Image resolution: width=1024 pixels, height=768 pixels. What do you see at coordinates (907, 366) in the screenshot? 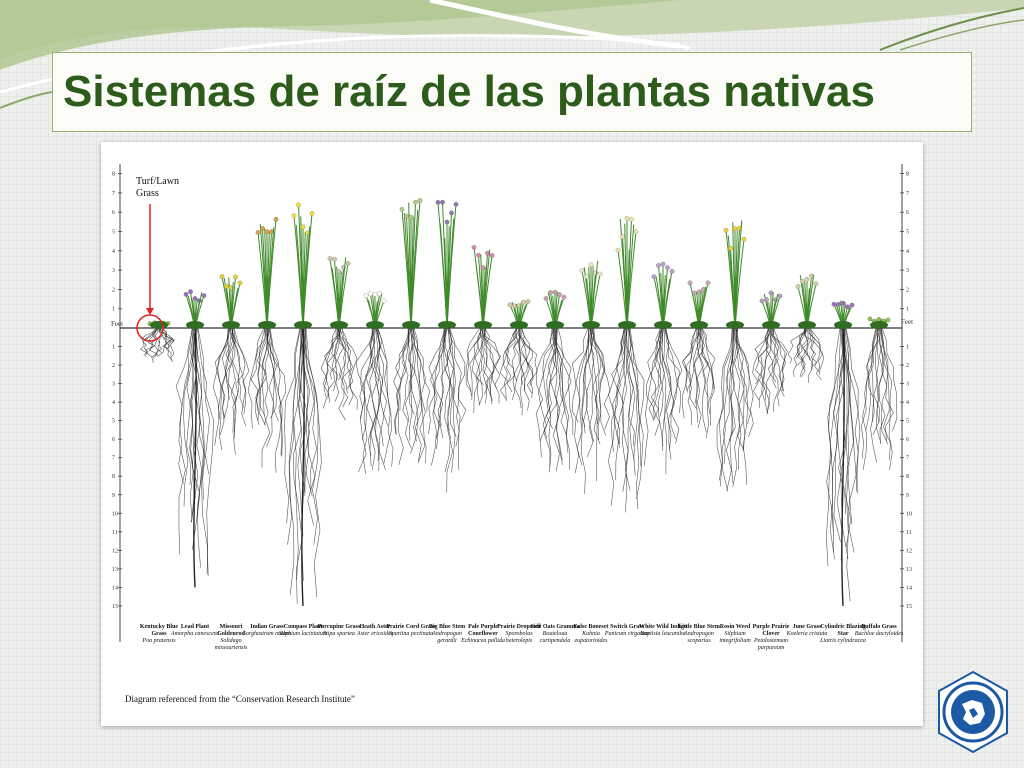
I see `depth-tick-right: 2` at bounding box center [907, 366].